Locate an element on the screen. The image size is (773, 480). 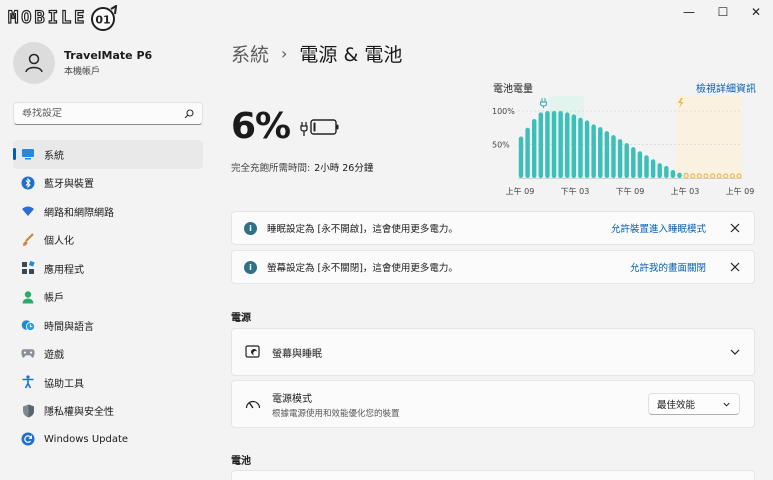
clock-globe-icon is located at coordinates (28, 325).